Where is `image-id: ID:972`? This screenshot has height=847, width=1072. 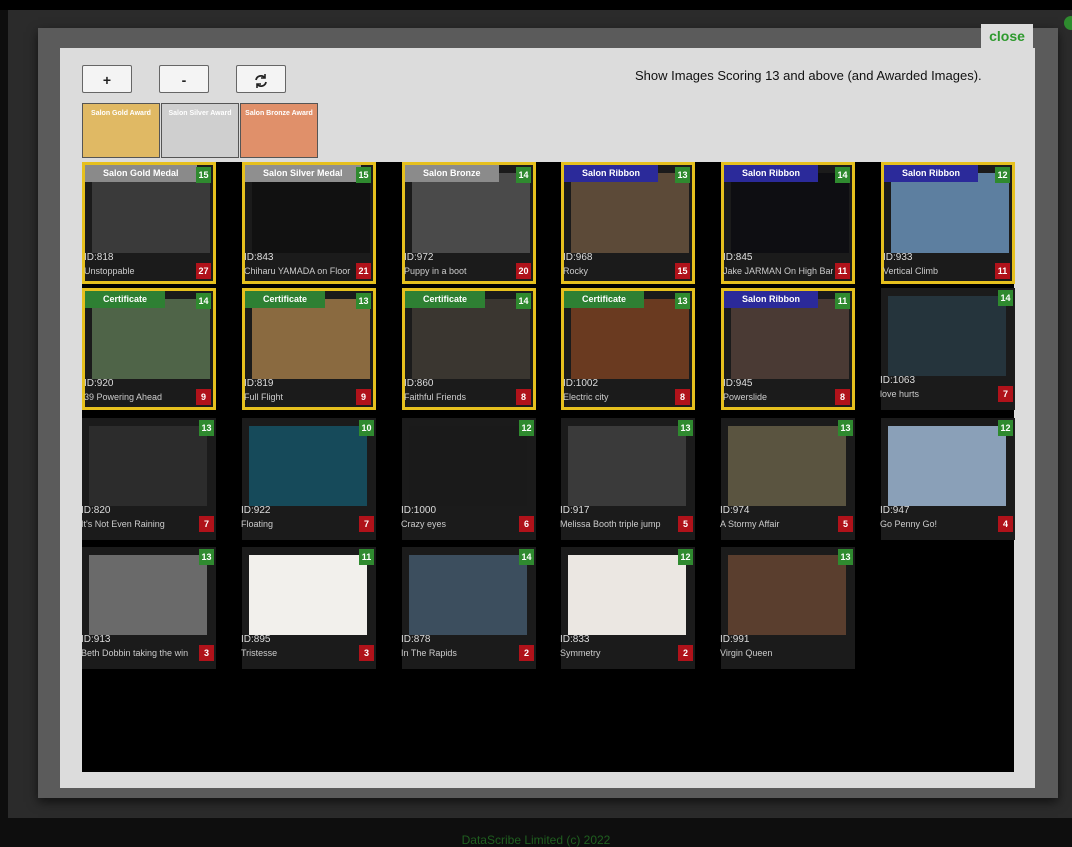 image-id: ID:972 is located at coordinates (419, 257).